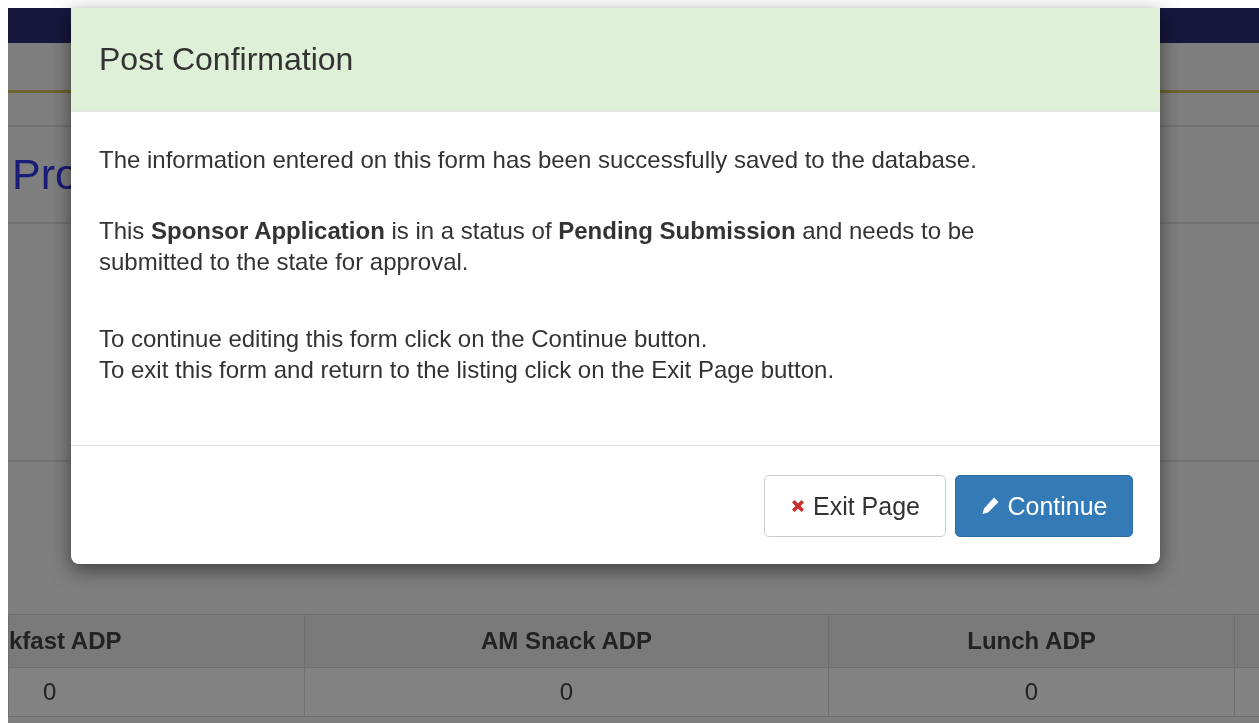 The width and height of the screenshot is (1259, 723). Describe the element at coordinates (1044, 506) in the screenshot. I see `continue-button: Continue` at that location.